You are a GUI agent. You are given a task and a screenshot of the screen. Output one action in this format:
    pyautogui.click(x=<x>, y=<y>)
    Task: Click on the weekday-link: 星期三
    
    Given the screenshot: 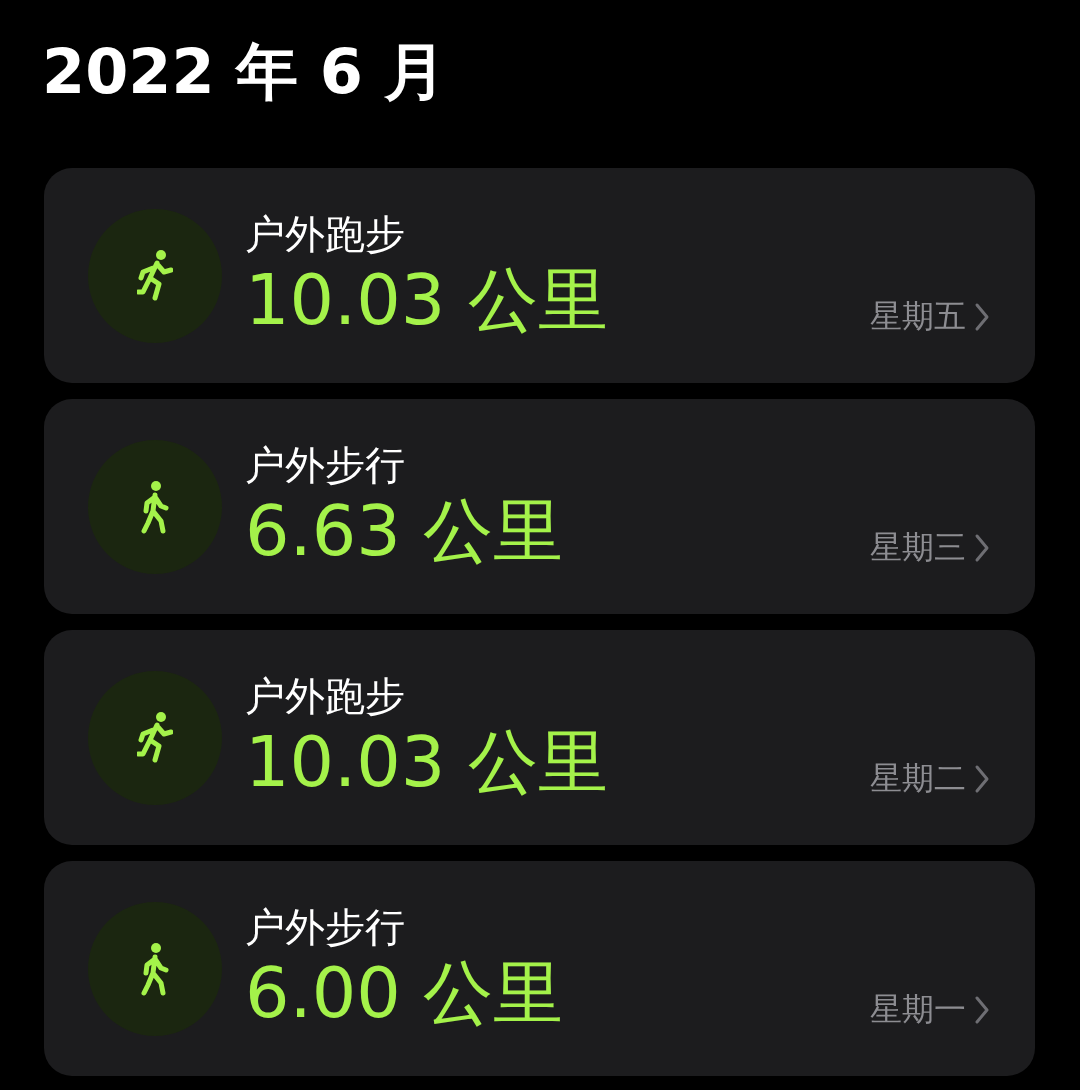 What is the action you would take?
    pyautogui.click(x=930, y=548)
    